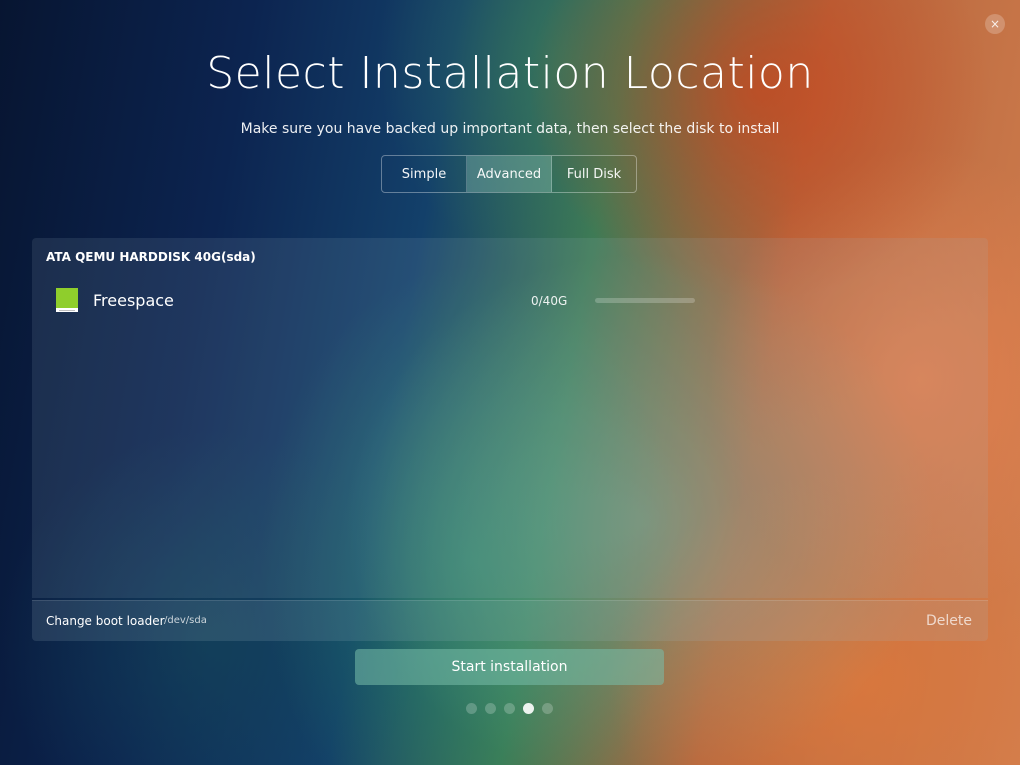 This screenshot has height=765, width=1020. I want to click on page-title: Select Installation Location, so click(510, 73).